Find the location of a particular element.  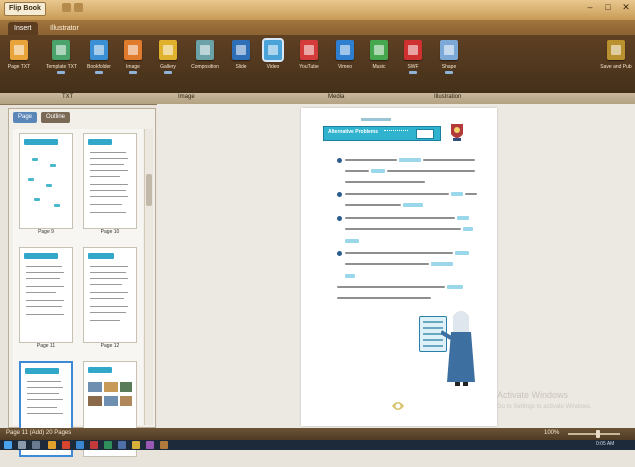

composition-button: Composition is located at coordinates (205, 64).